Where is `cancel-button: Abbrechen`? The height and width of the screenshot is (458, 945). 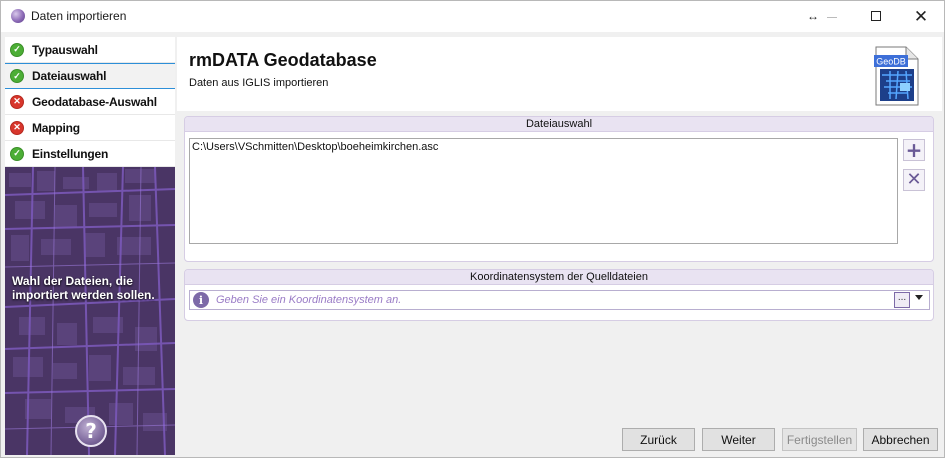 cancel-button: Abbrechen is located at coordinates (900, 439).